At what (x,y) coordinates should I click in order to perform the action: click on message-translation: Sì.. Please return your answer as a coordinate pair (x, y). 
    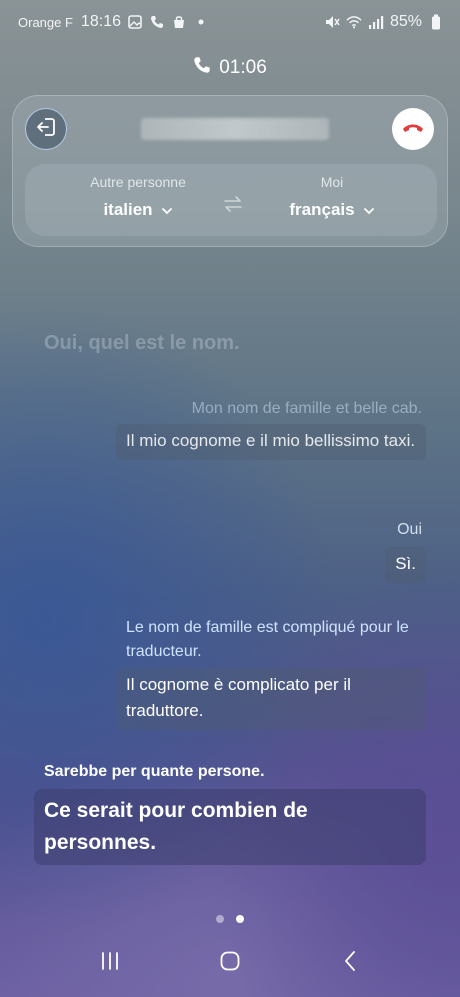
    Looking at the image, I should click on (405, 565).